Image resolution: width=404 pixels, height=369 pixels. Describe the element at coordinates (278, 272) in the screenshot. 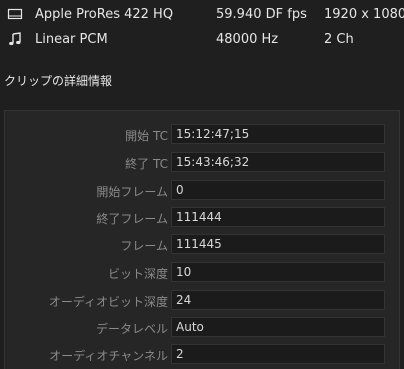

I see `bit-depth-field: 10` at that location.